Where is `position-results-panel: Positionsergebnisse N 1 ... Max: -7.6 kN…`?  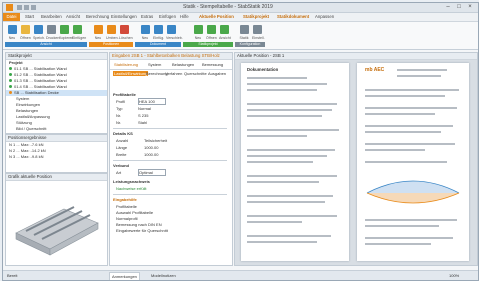 position-results-panel: Positionsergebnisse N 1 ... Max: -7.6 kN… is located at coordinates (56, 153).